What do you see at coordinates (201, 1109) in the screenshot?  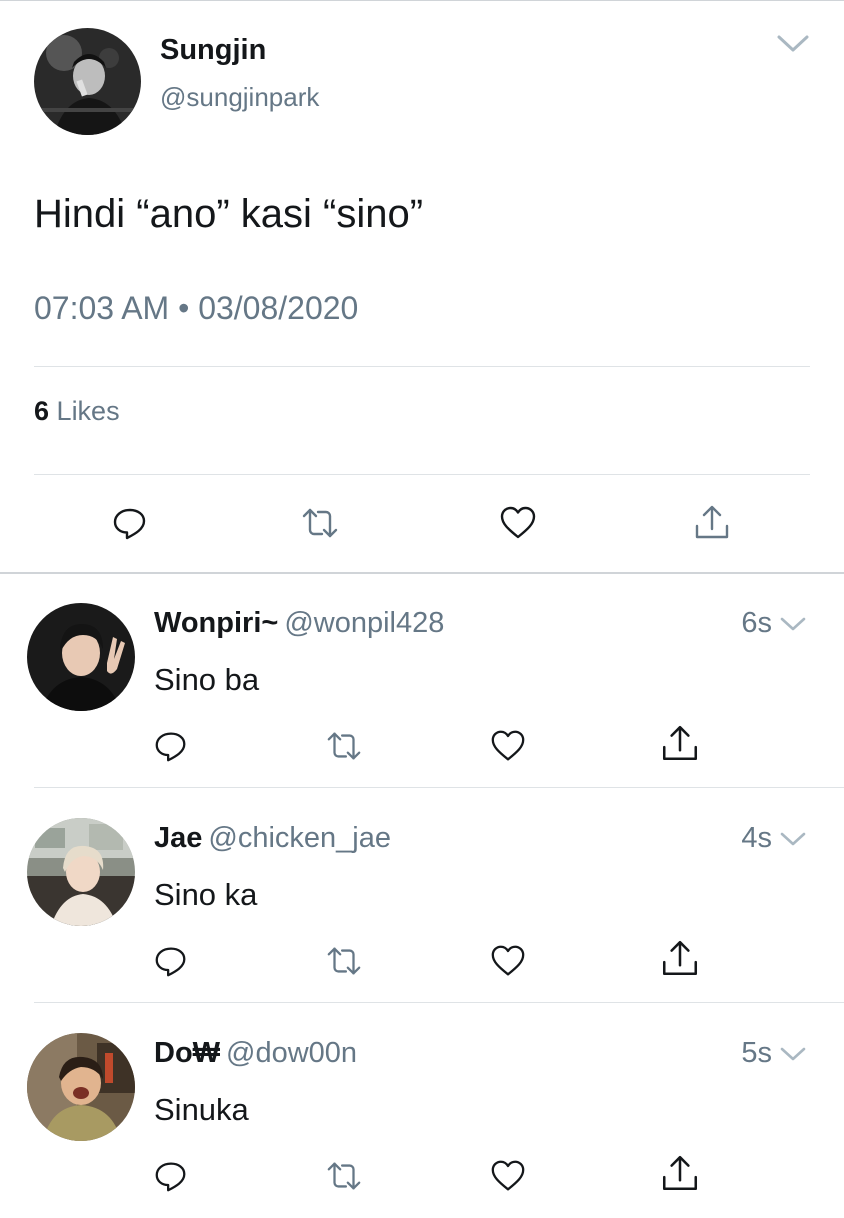 I see `reply-text: Sinuka` at bounding box center [201, 1109].